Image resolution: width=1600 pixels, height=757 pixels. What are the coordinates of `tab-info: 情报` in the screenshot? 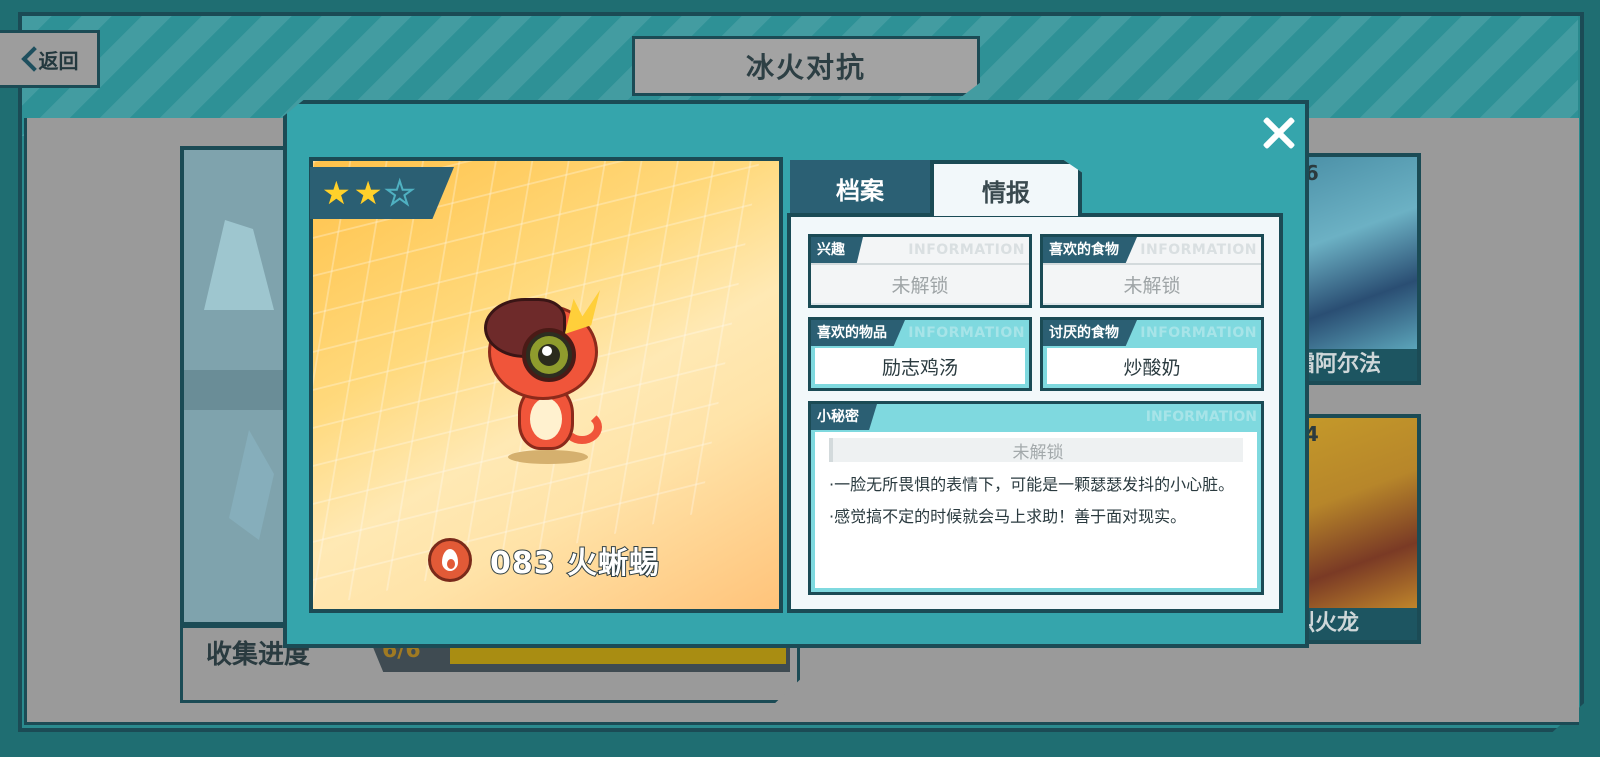 It's located at (1006, 188).